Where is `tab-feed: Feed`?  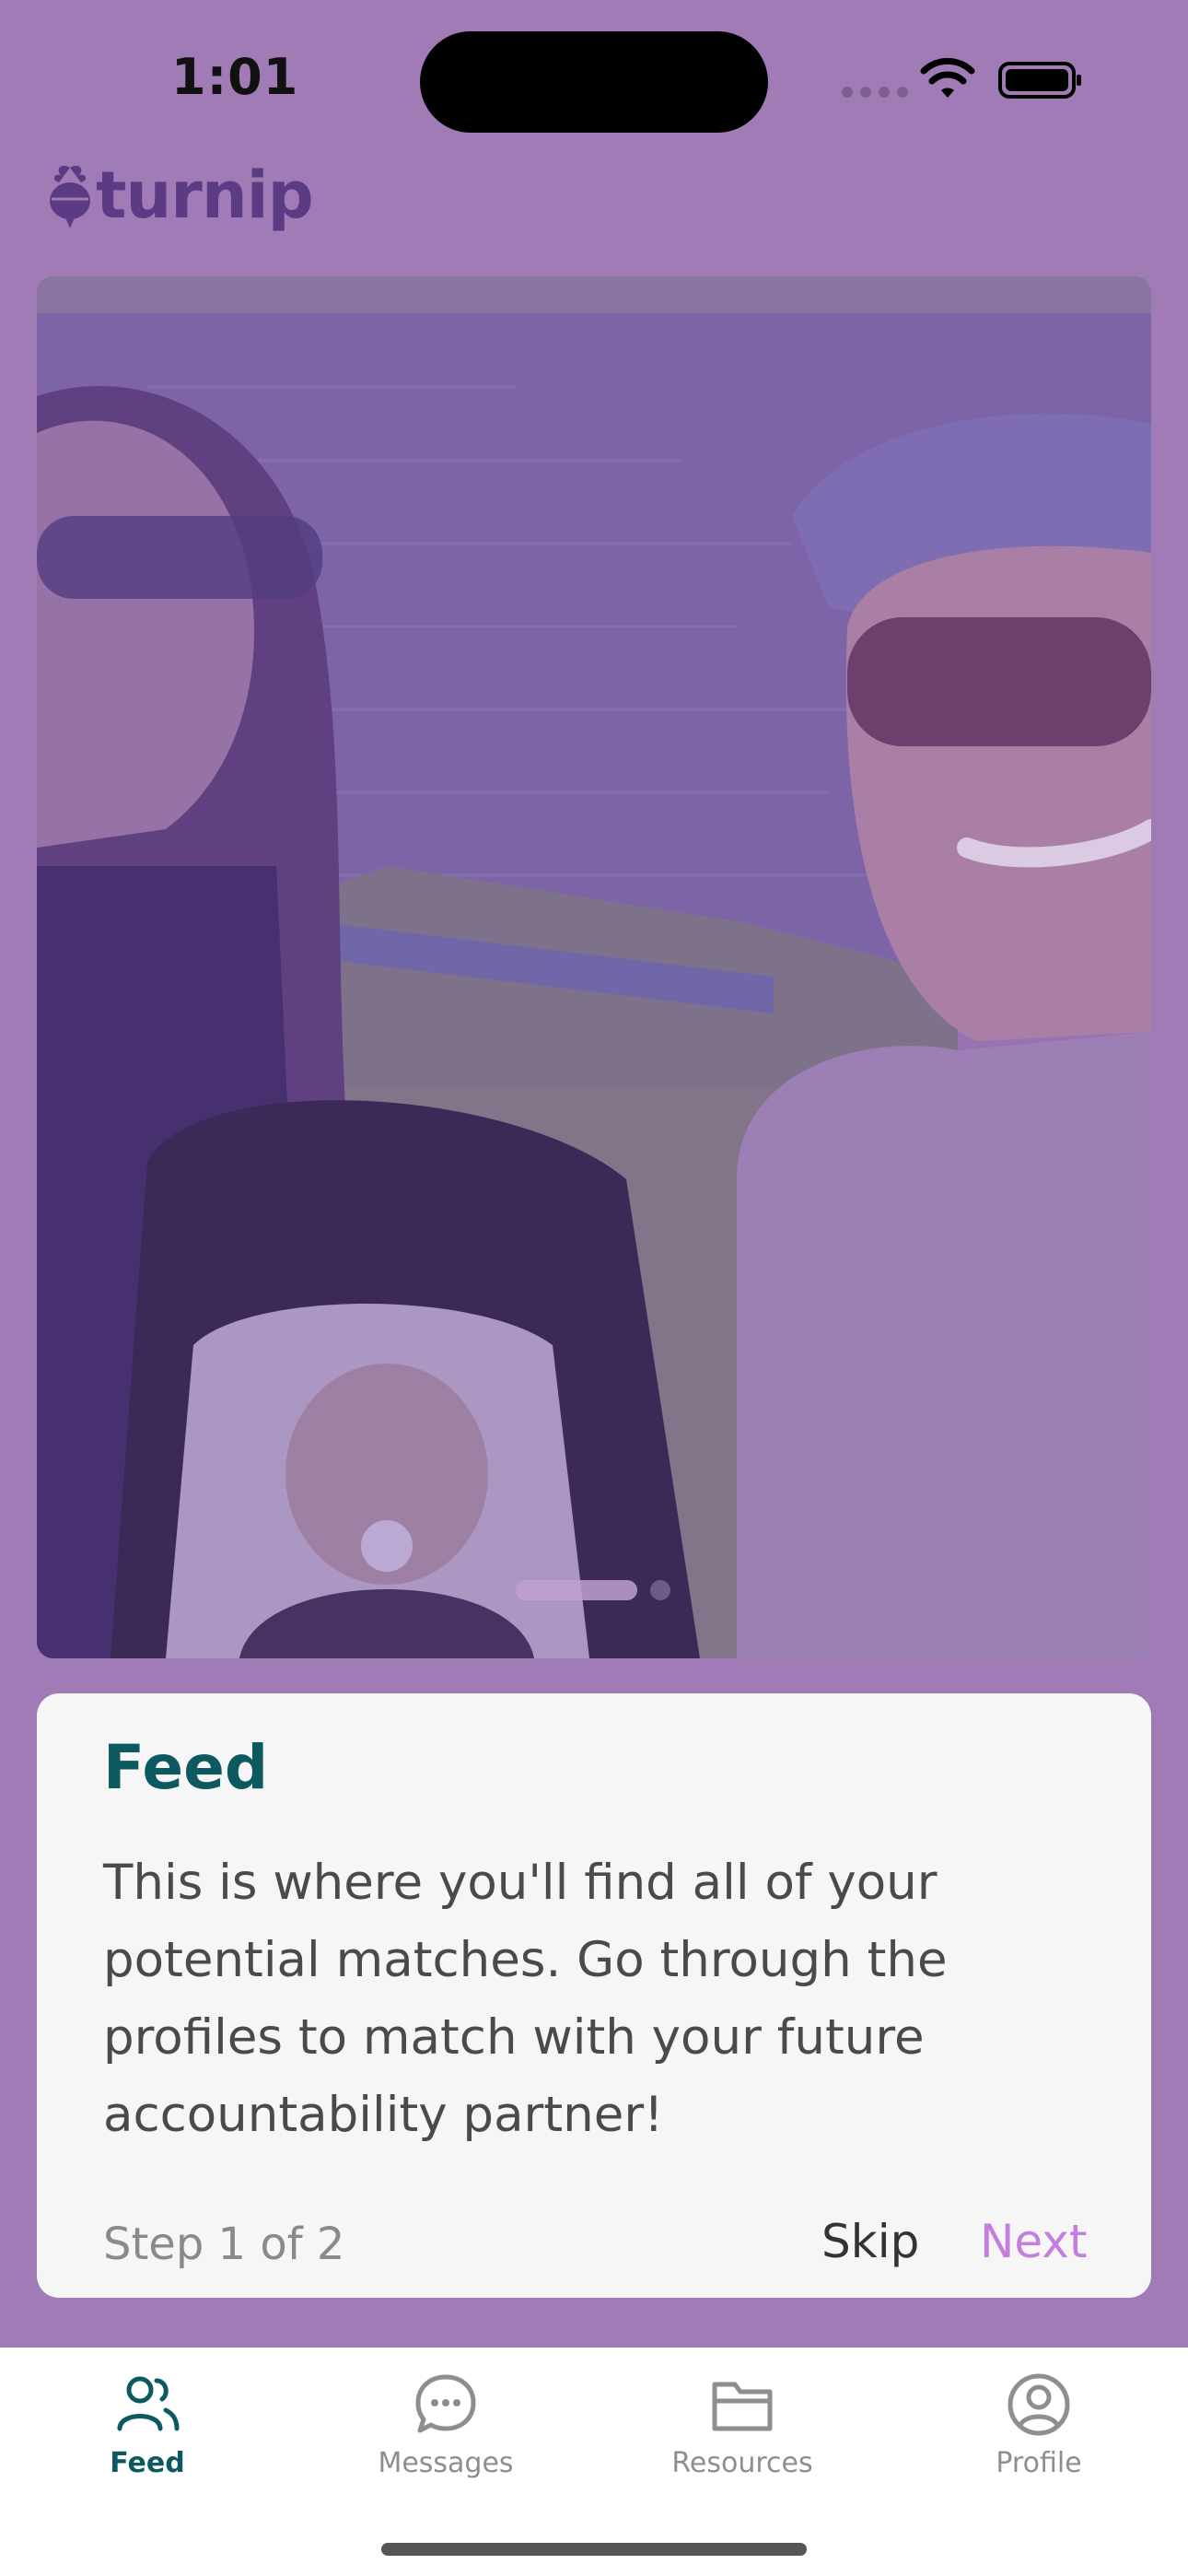 tab-feed: Feed is located at coordinates (147, 2424).